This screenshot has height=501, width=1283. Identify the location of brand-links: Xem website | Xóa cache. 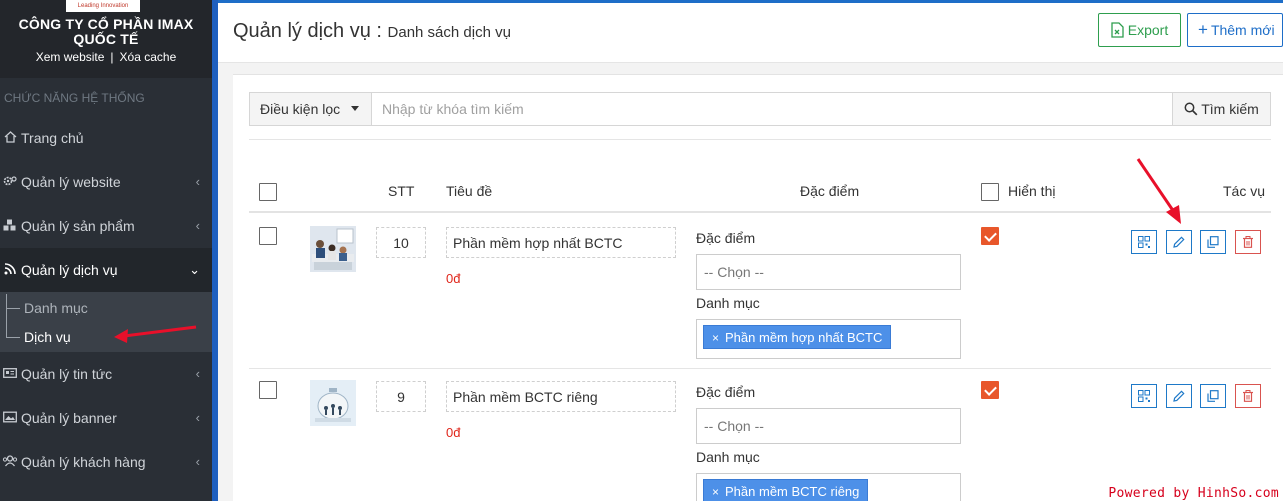
(106, 57).